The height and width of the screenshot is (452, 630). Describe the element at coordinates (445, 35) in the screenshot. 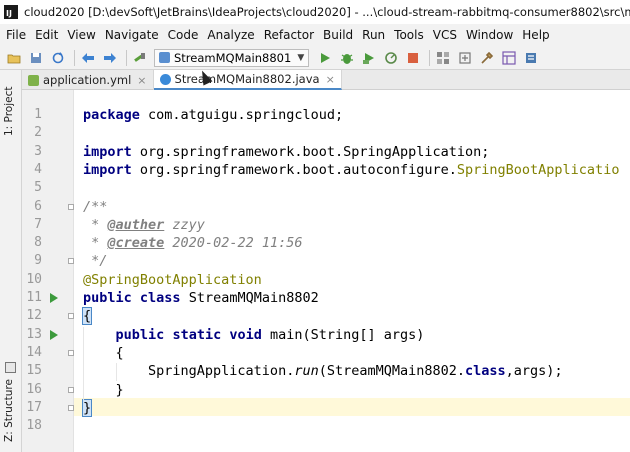

I see `menu-vcs: VCS` at that location.